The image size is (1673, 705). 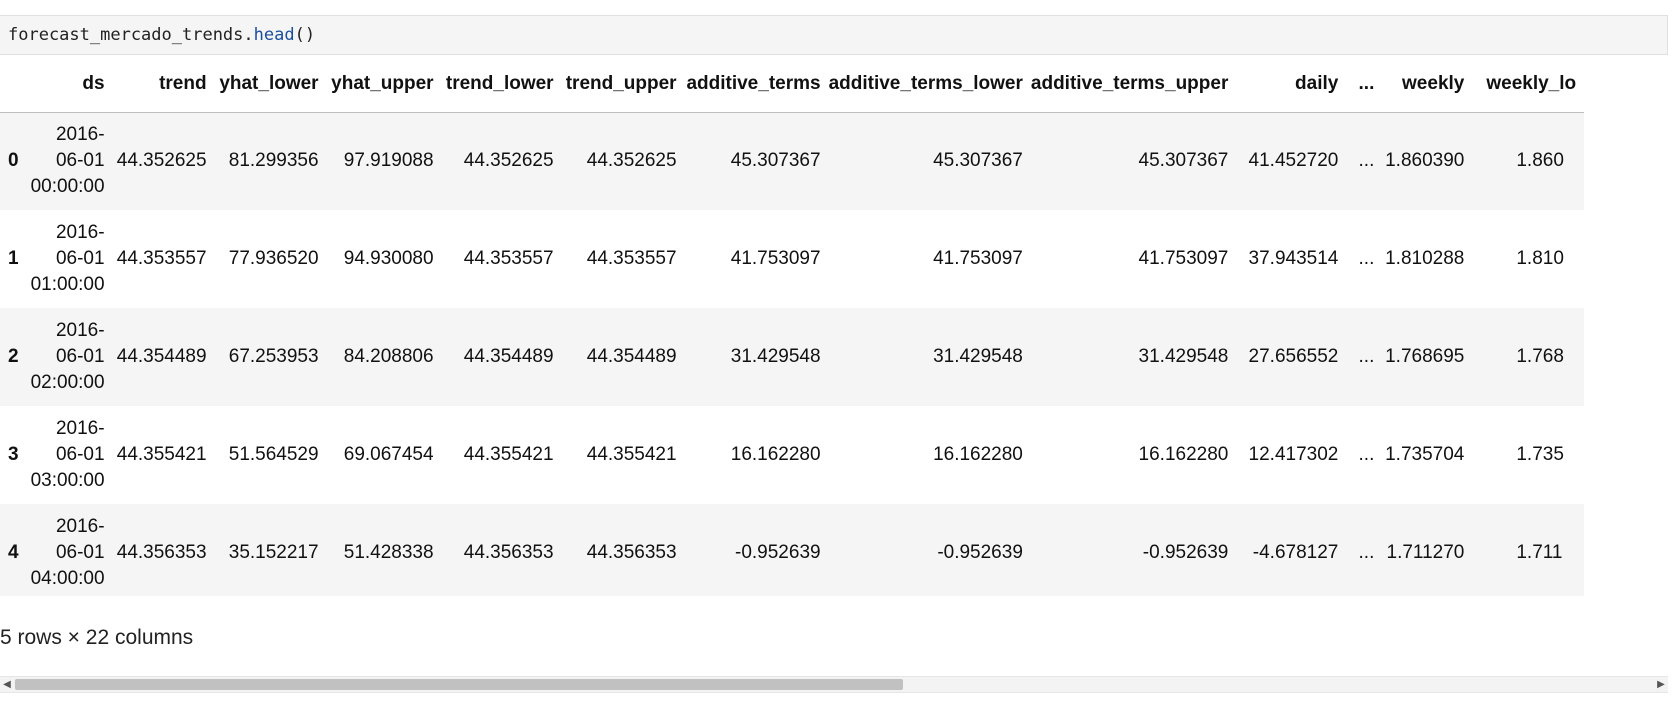 I want to click on table-cell: 51.428338, so click(x=388, y=552).